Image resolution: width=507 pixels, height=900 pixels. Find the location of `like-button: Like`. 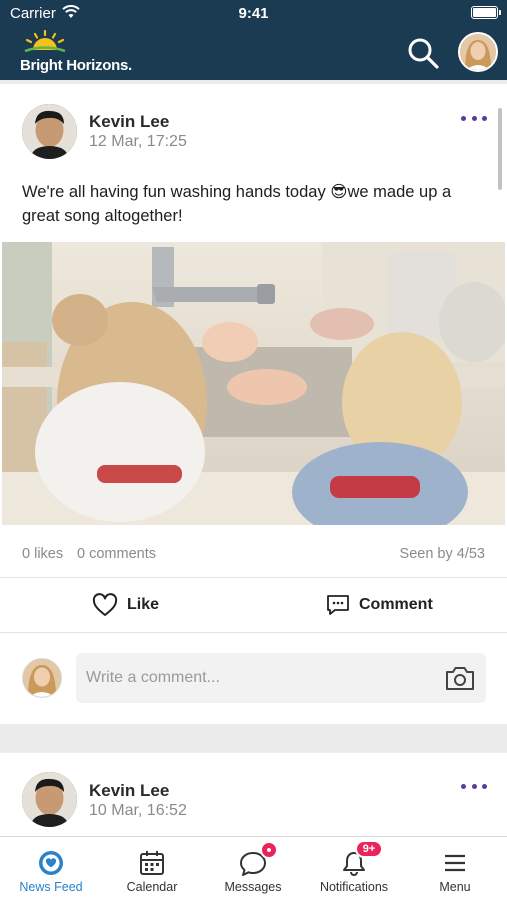

like-button: Like is located at coordinates (125, 605).